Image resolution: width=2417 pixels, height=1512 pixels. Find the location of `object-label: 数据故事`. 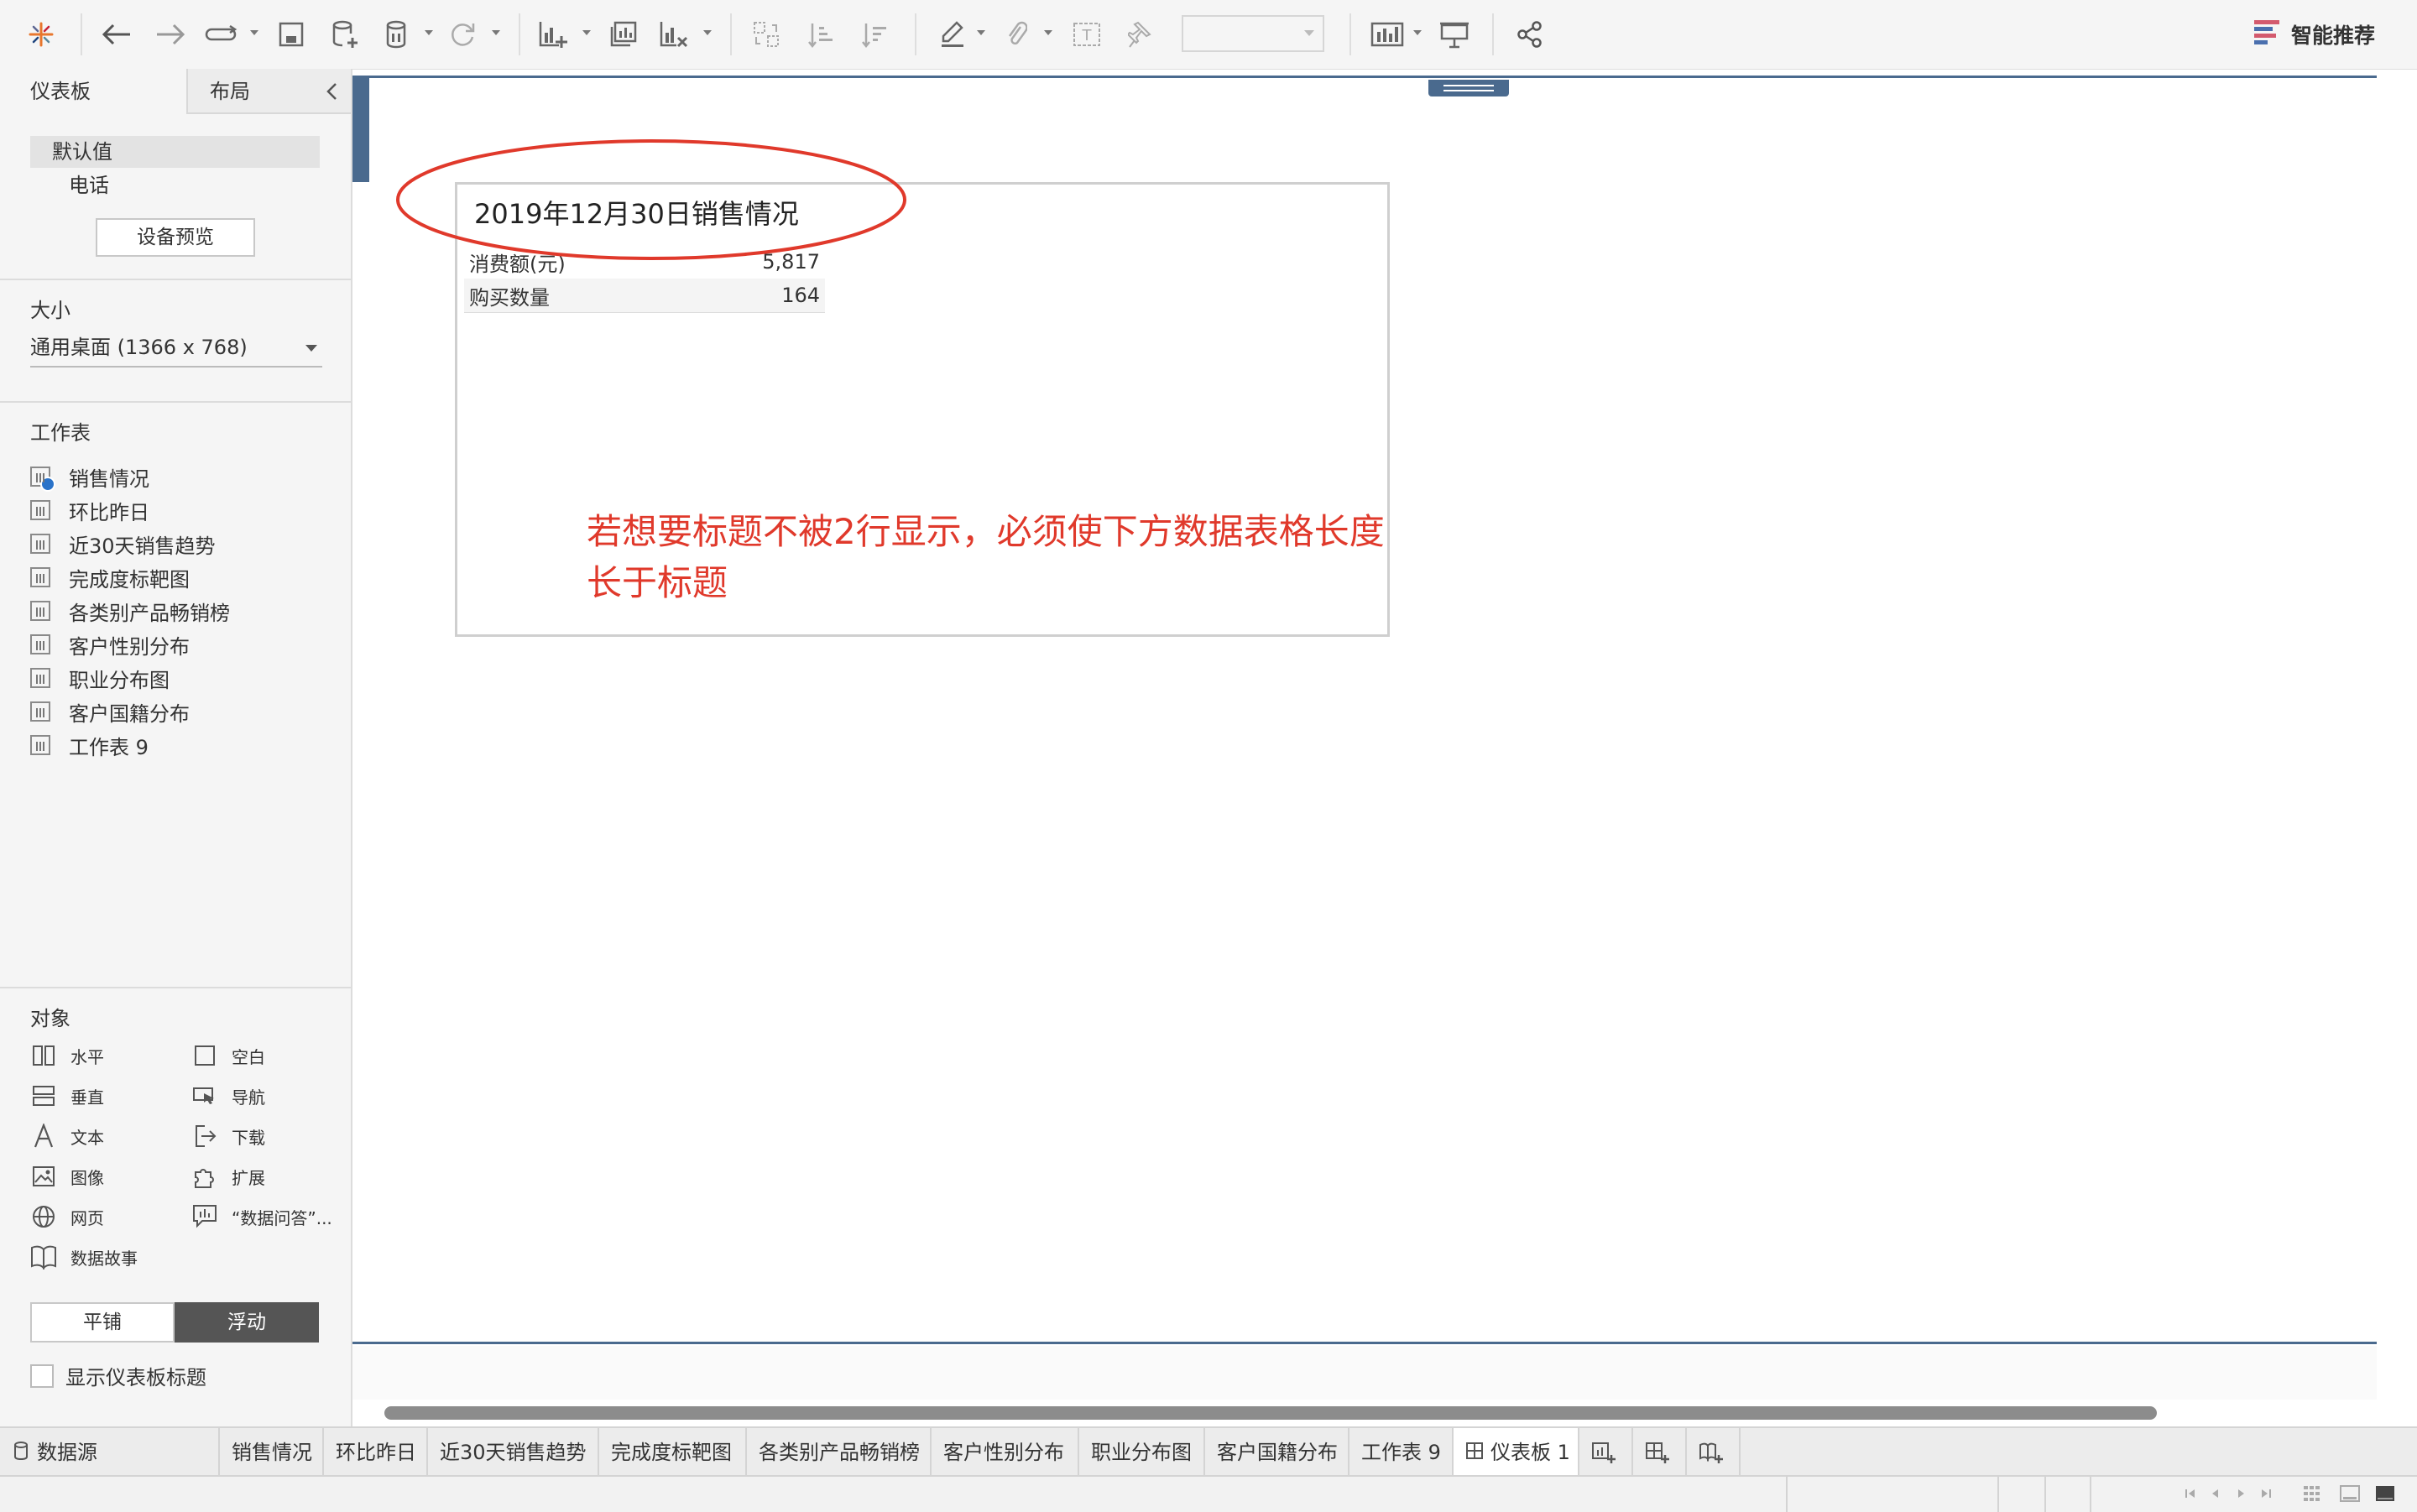

object-label: 数据故事 is located at coordinates (104, 1259).